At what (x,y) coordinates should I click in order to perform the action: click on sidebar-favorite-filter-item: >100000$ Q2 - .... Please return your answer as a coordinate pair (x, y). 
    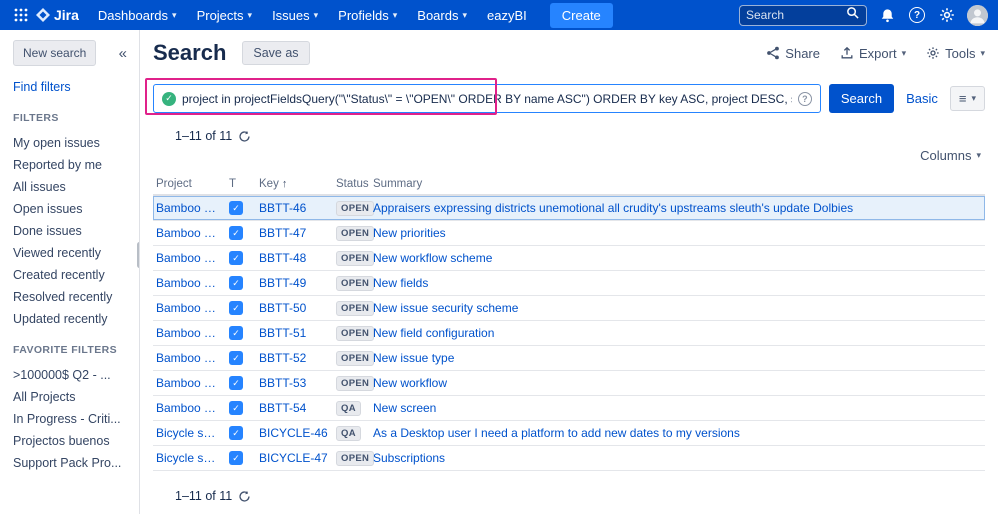
    Looking at the image, I should click on (72, 375).